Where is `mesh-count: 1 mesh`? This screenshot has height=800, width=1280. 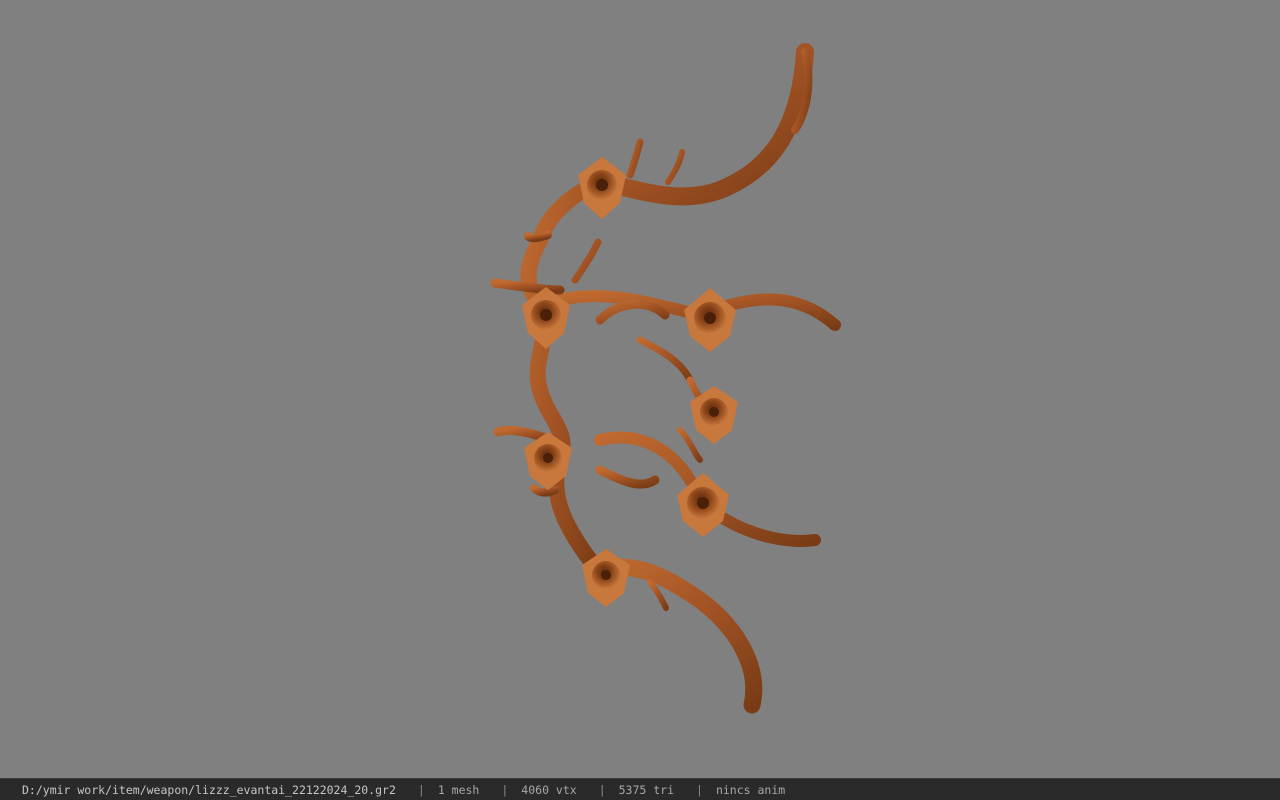
mesh-count: 1 mesh is located at coordinates (458, 789).